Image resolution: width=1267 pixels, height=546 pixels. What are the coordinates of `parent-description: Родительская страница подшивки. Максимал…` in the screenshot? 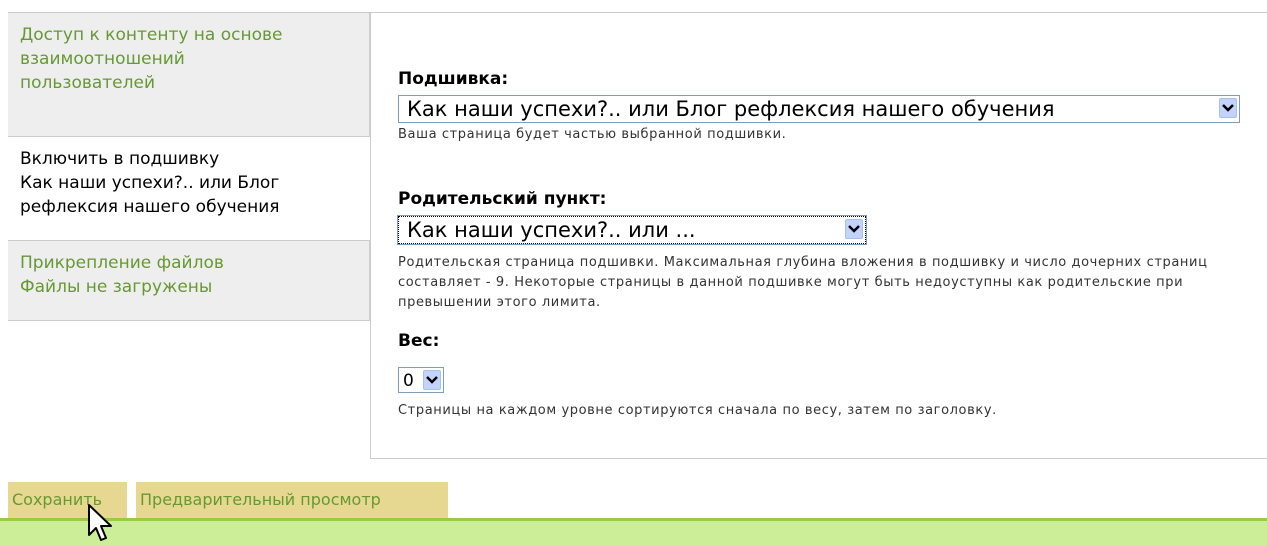 It's located at (803, 282).